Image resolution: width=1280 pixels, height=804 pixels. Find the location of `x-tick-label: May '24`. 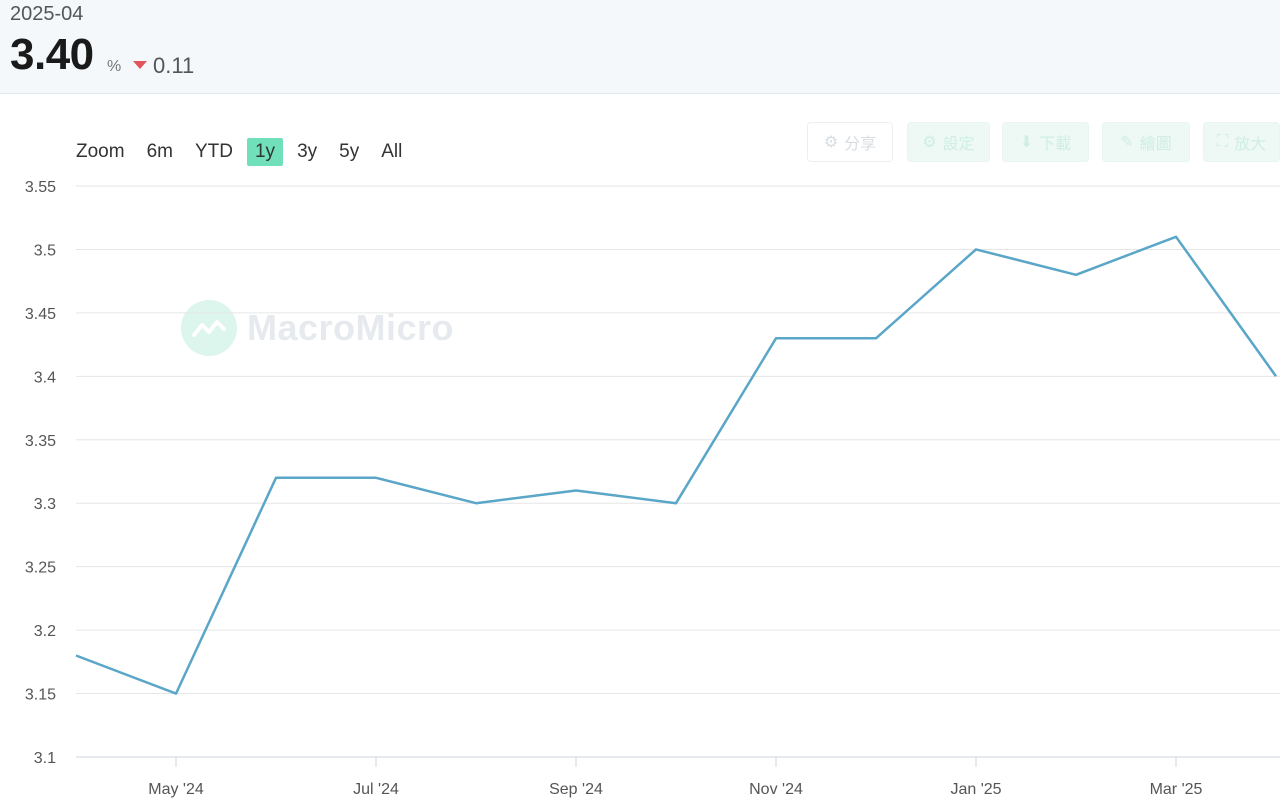

x-tick-label: May '24 is located at coordinates (176, 789).